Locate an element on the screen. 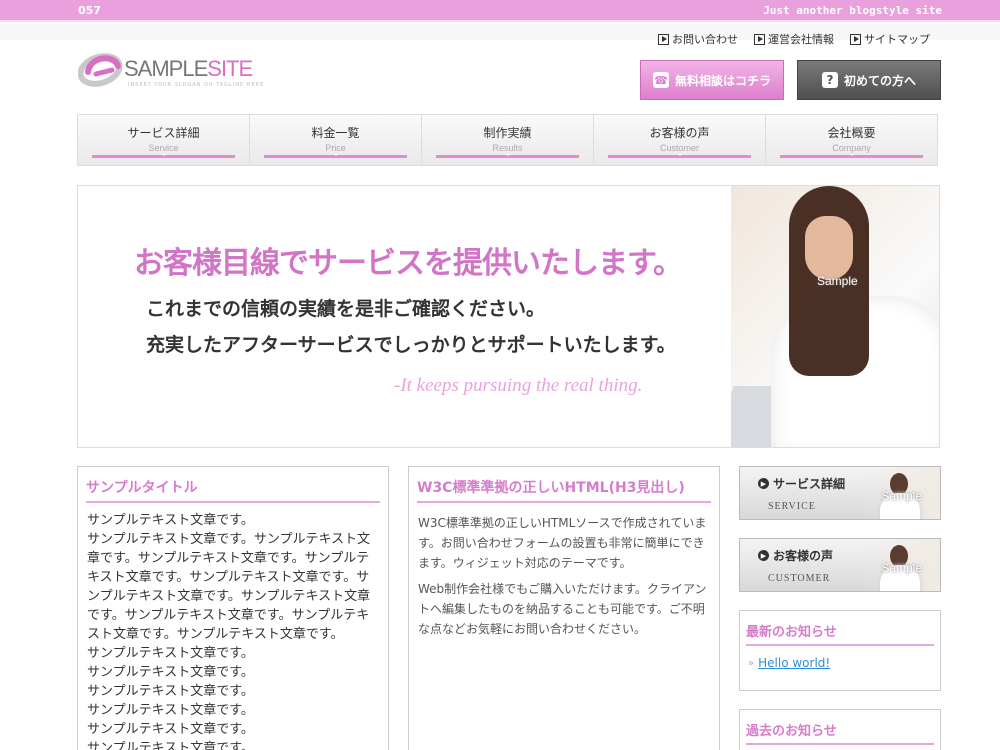  widget-title: 過去のお知らせ is located at coordinates (840, 732).